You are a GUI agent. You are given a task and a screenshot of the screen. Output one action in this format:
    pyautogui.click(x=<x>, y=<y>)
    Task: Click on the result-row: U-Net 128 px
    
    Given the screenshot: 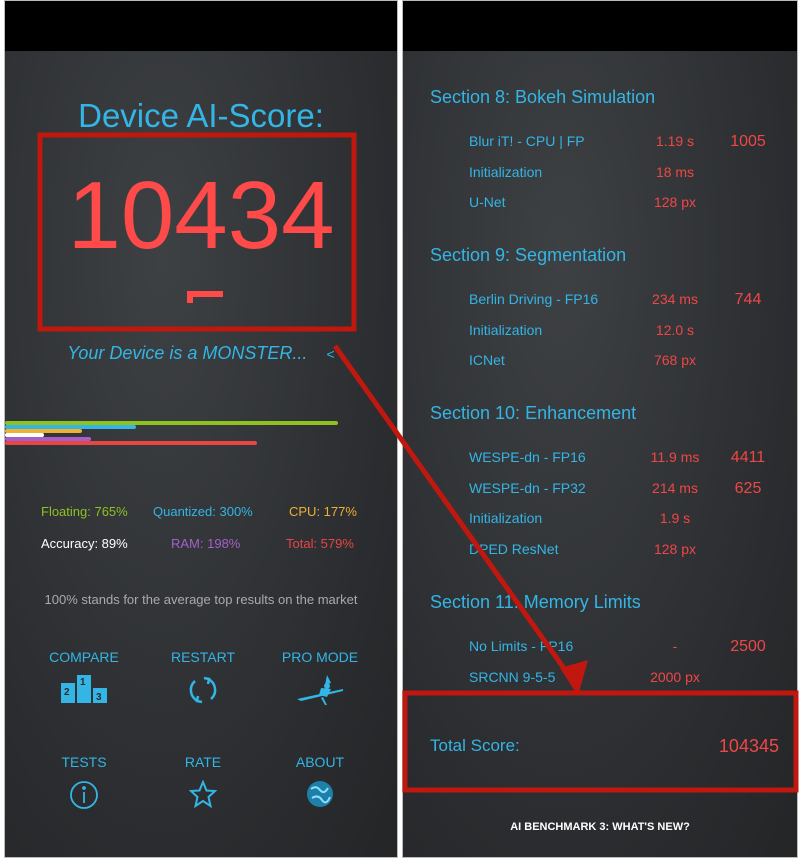 What is the action you would take?
    pyautogui.click(x=600, y=204)
    